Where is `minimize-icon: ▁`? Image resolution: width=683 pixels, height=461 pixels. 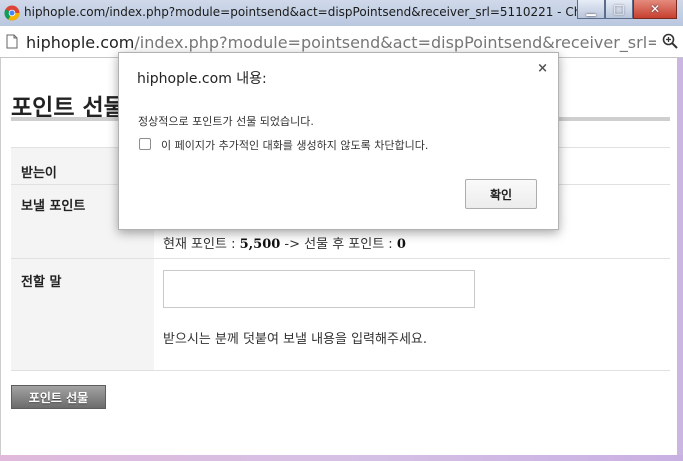
minimize-icon: ▁ is located at coordinates (591, 9).